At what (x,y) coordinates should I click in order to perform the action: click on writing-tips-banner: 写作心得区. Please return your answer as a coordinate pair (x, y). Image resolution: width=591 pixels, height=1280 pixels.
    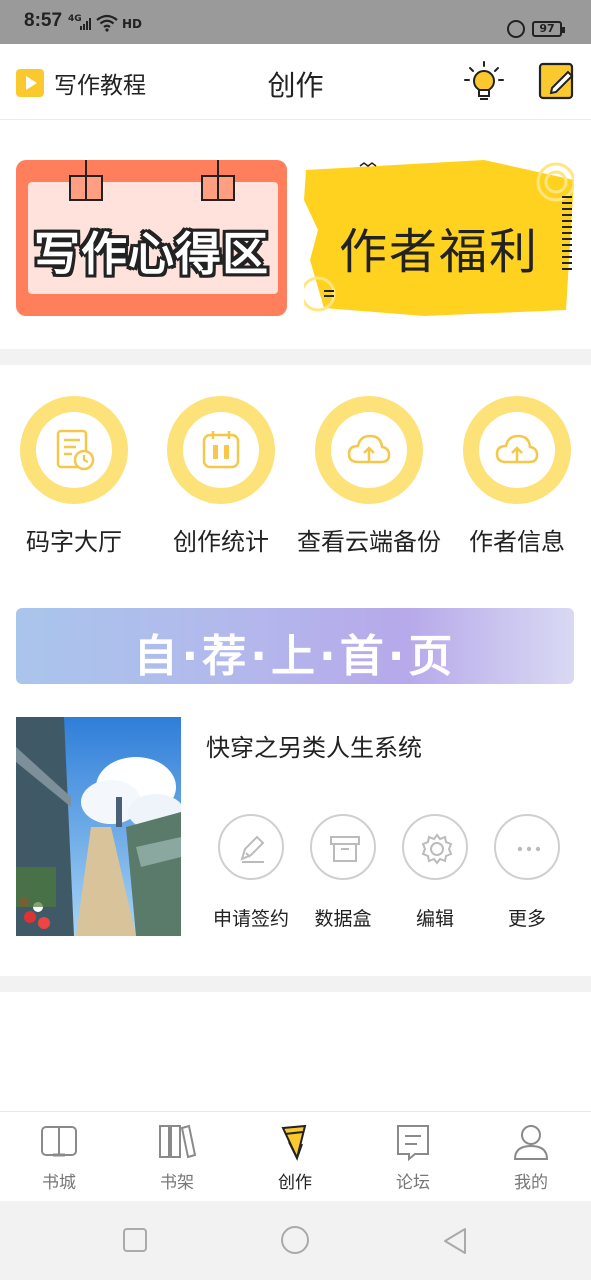
    Looking at the image, I should click on (151, 238).